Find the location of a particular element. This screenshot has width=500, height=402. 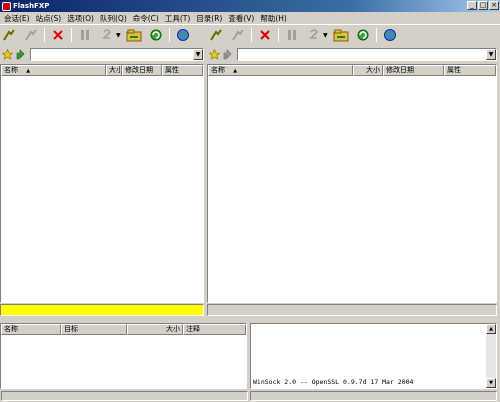

status-bar is located at coordinates (250, 396).